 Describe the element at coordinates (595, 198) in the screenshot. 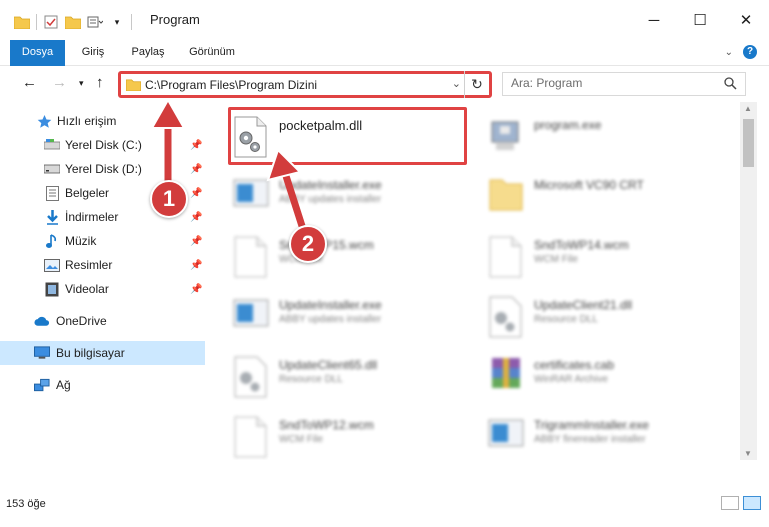

I see `file-item: Microsoft VC90 CRT` at that location.